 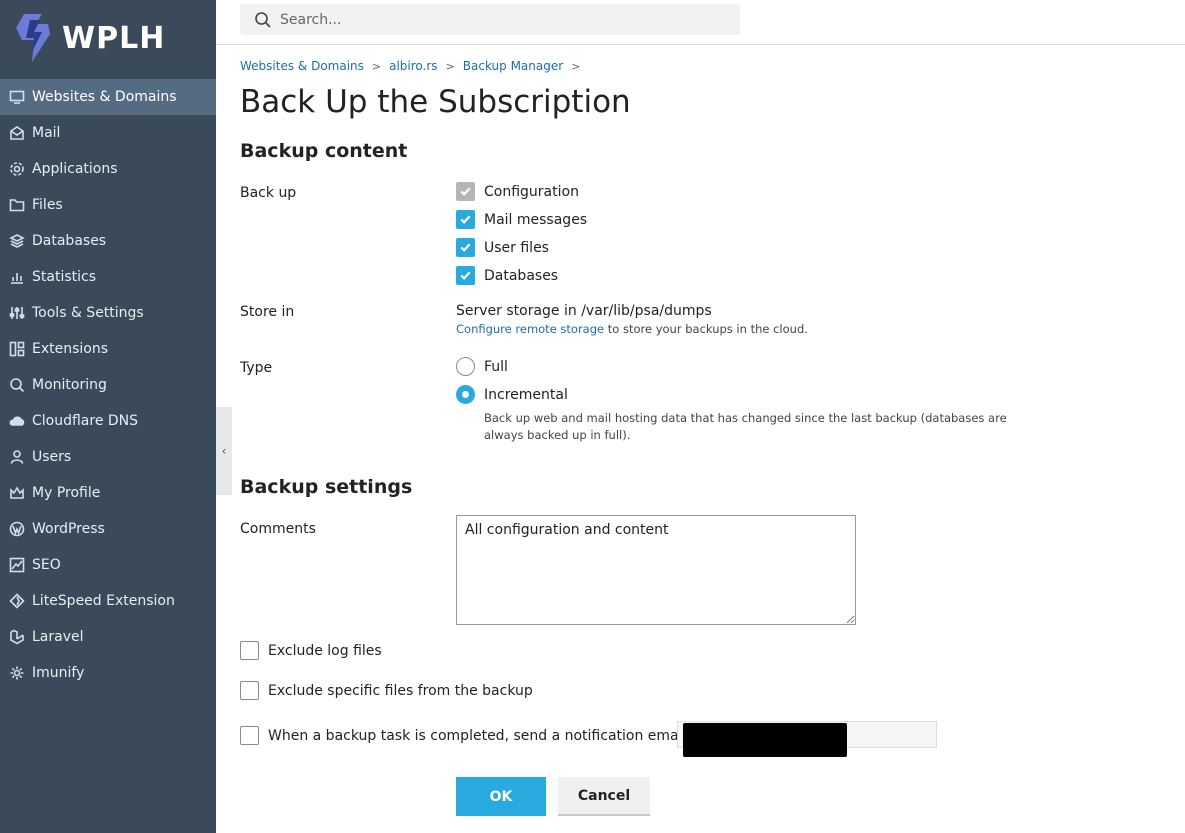 I want to click on remote-storage-suffix: to store your backups in the cloud., so click(x=706, y=329).